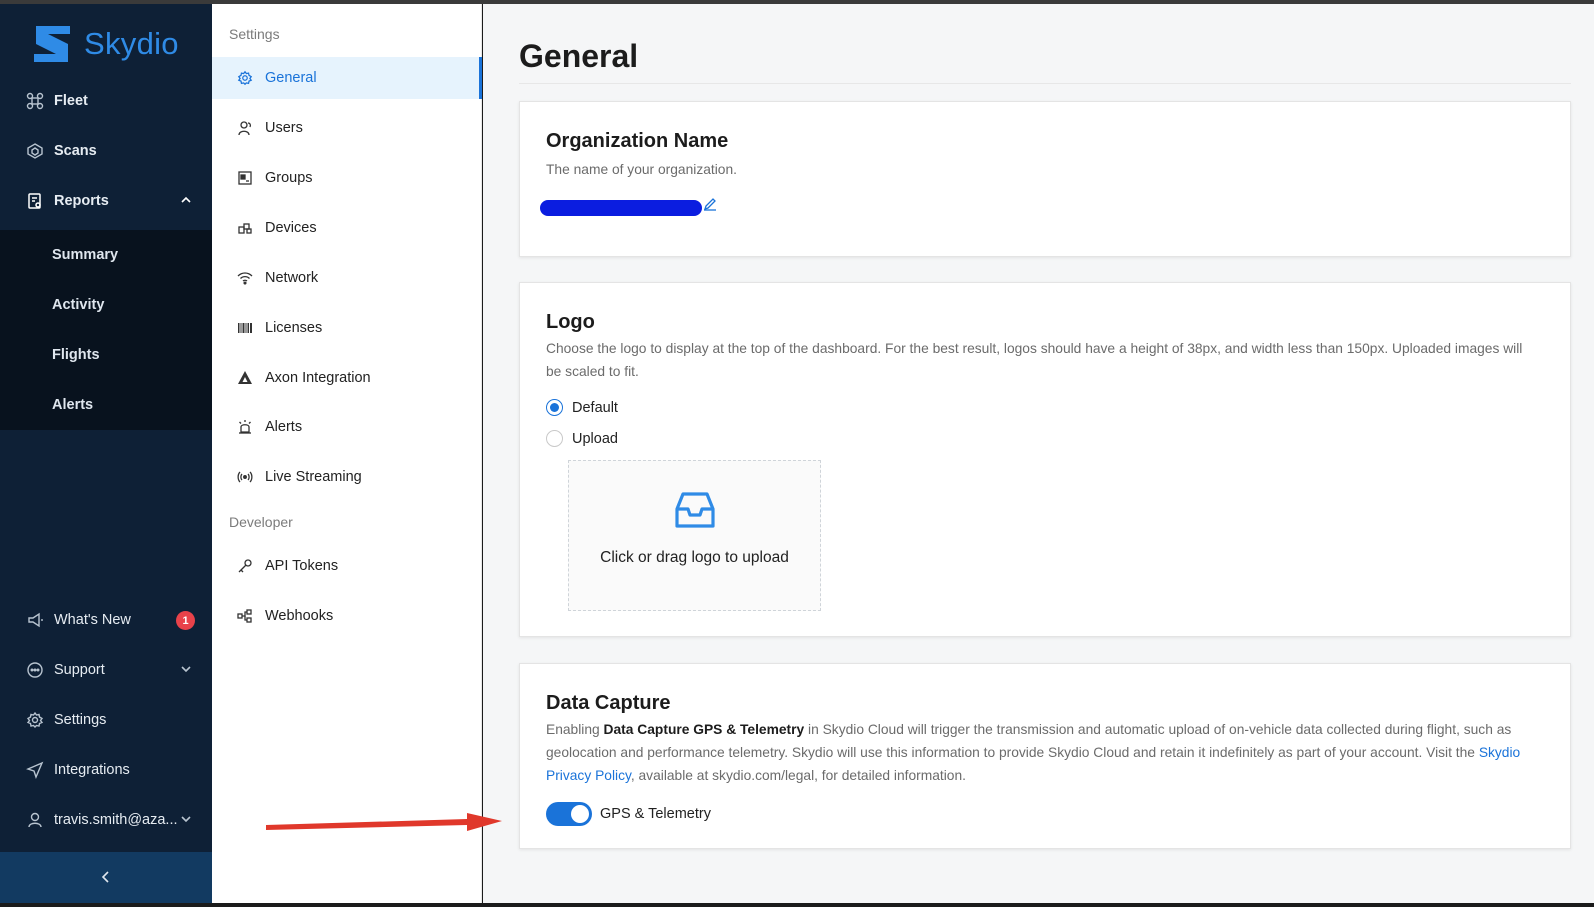 The height and width of the screenshot is (907, 1594). Describe the element at coordinates (347, 178) in the screenshot. I see `menu-item-groups: Groups` at that location.